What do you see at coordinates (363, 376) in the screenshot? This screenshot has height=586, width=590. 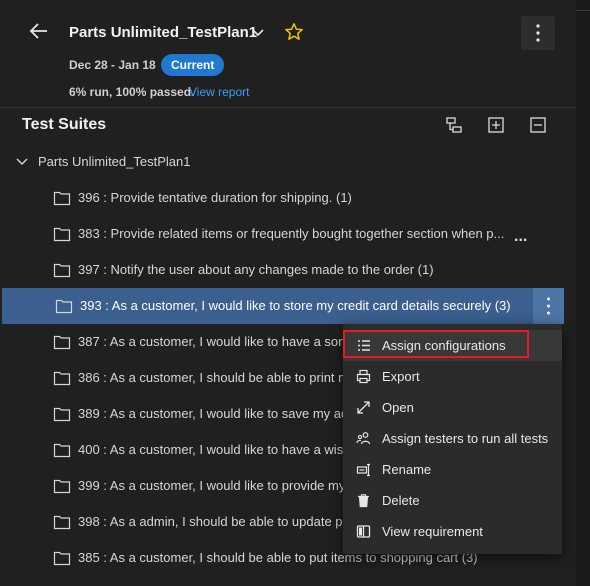 I see `print-icon` at bounding box center [363, 376].